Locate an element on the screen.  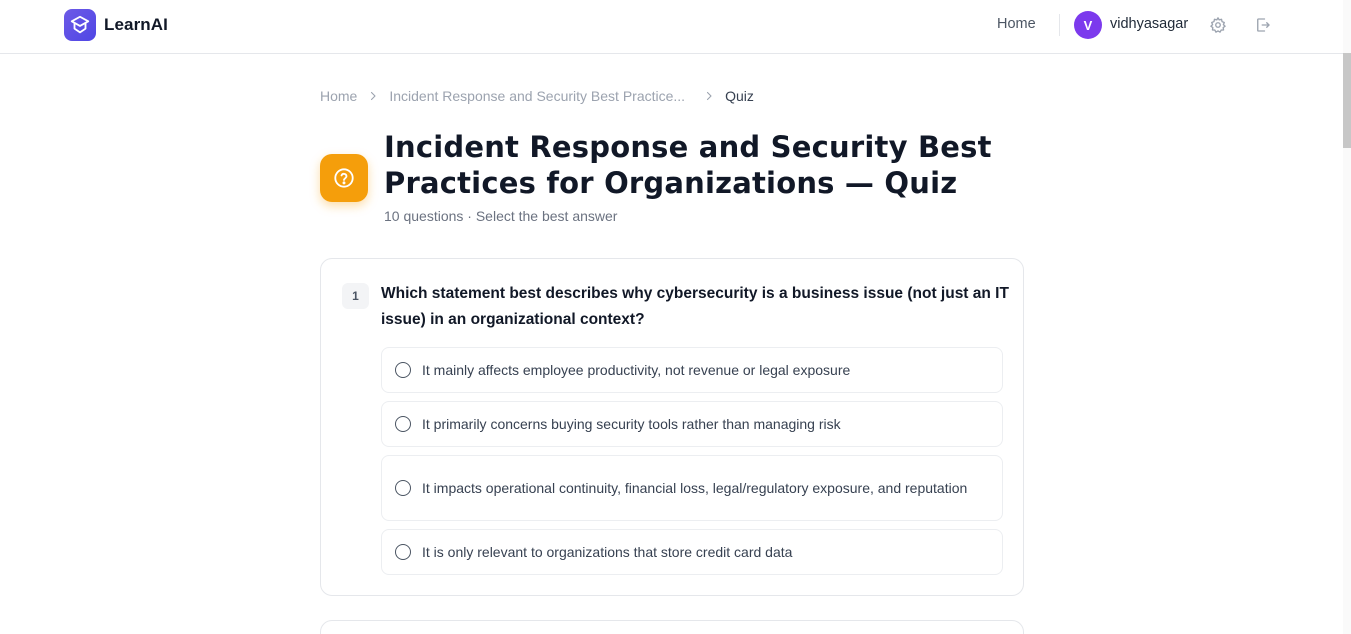
logout-icon is located at coordinates (1263, 25).